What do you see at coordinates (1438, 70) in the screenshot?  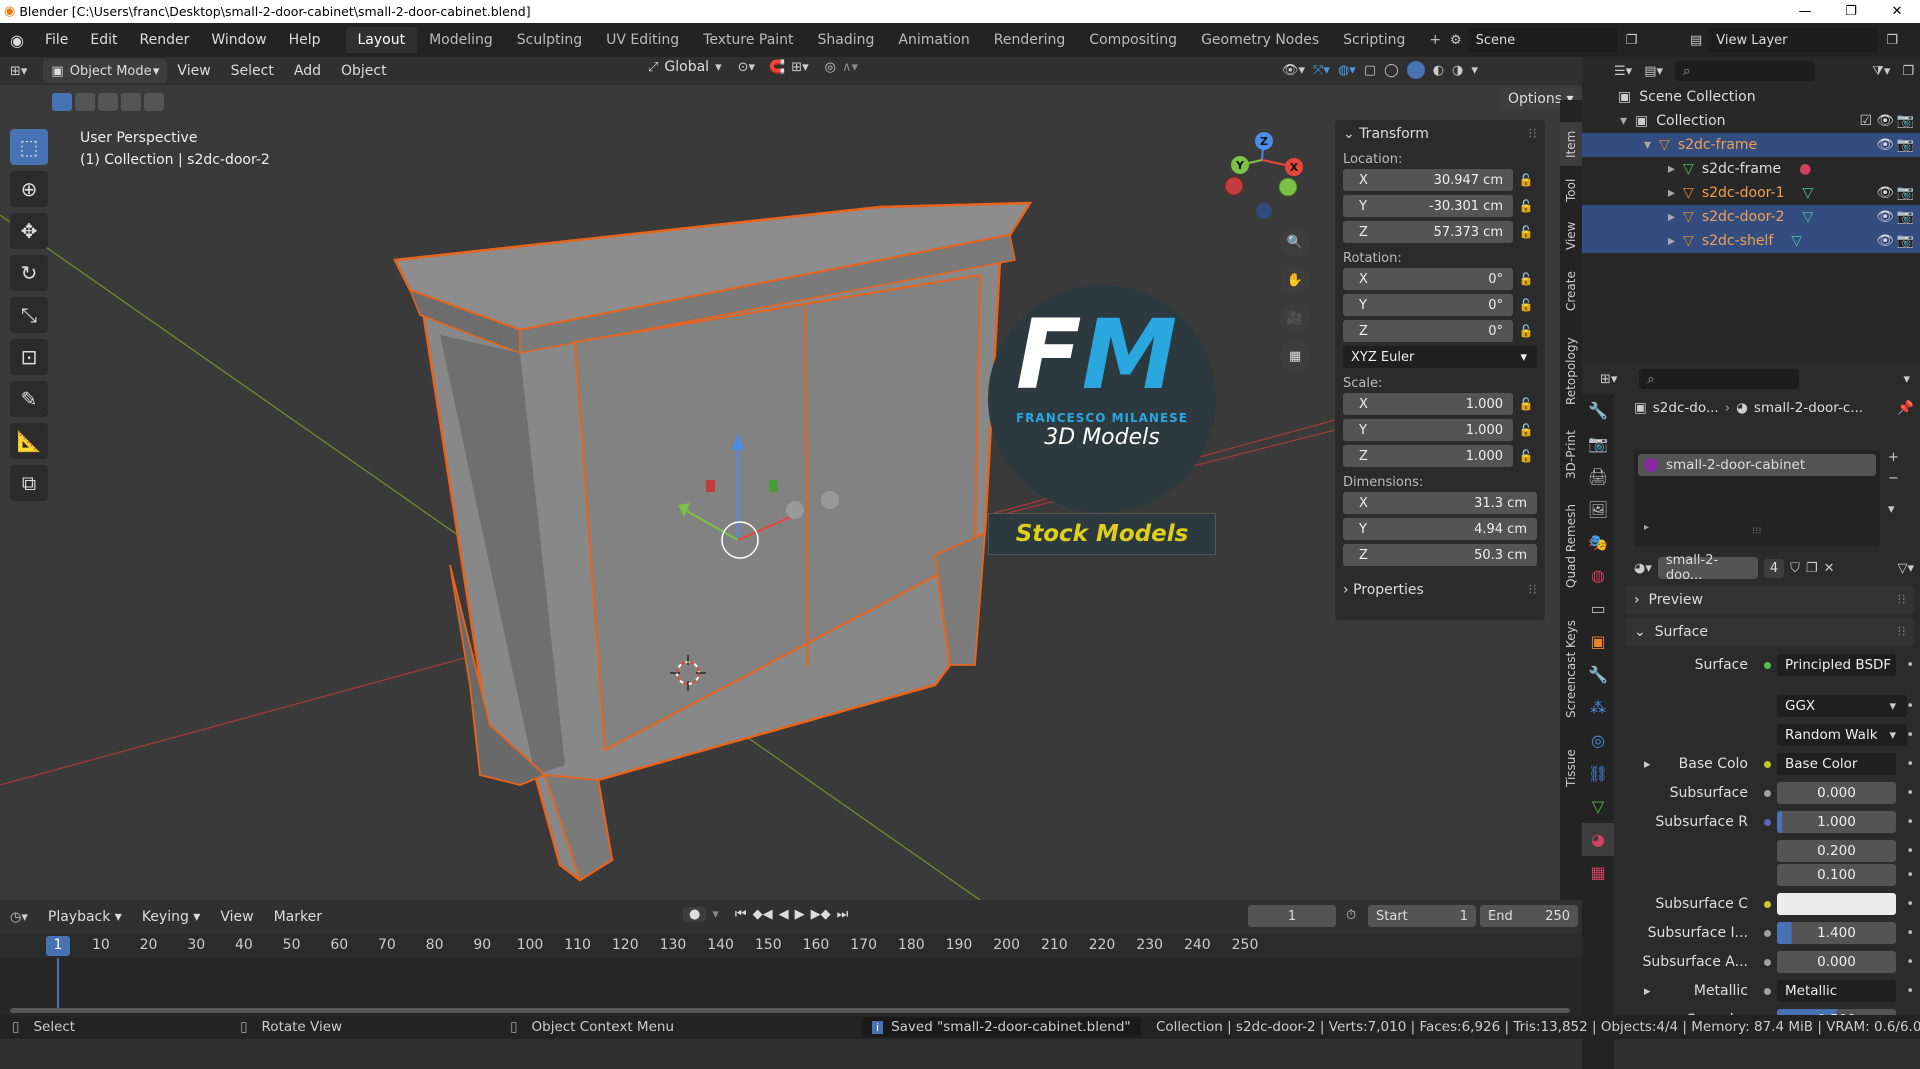 I see `material-shading-icon: ◐` at bounding box center [1438, 70].